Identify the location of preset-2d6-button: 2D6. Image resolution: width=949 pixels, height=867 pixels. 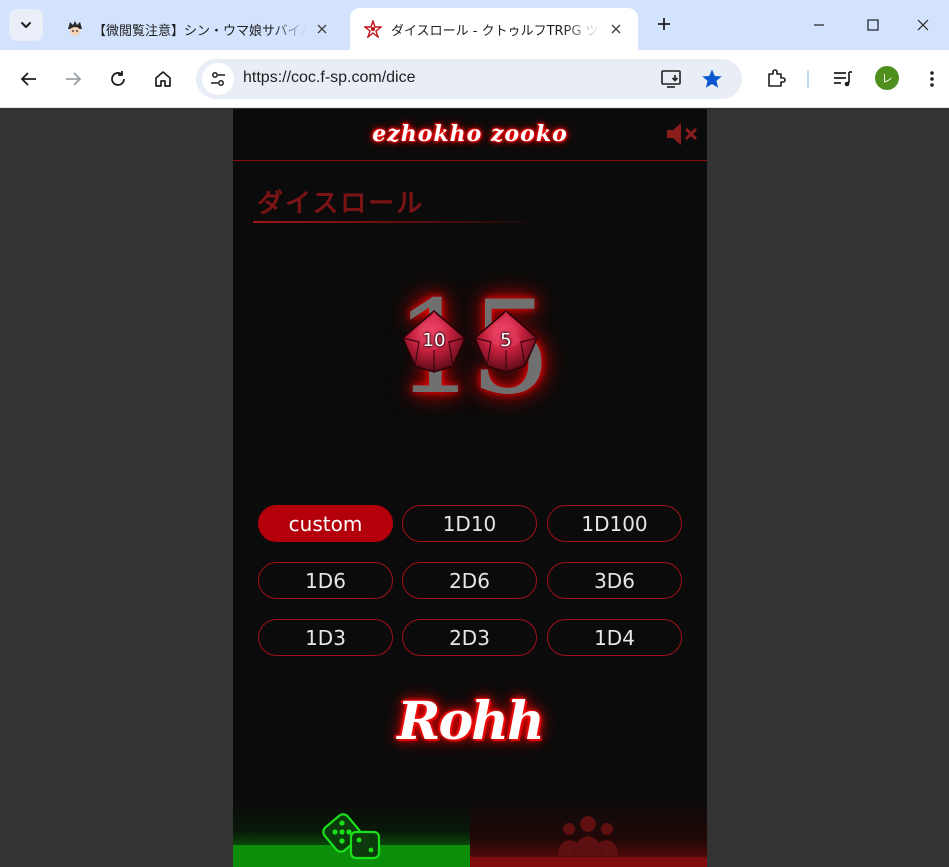
(469, 580).